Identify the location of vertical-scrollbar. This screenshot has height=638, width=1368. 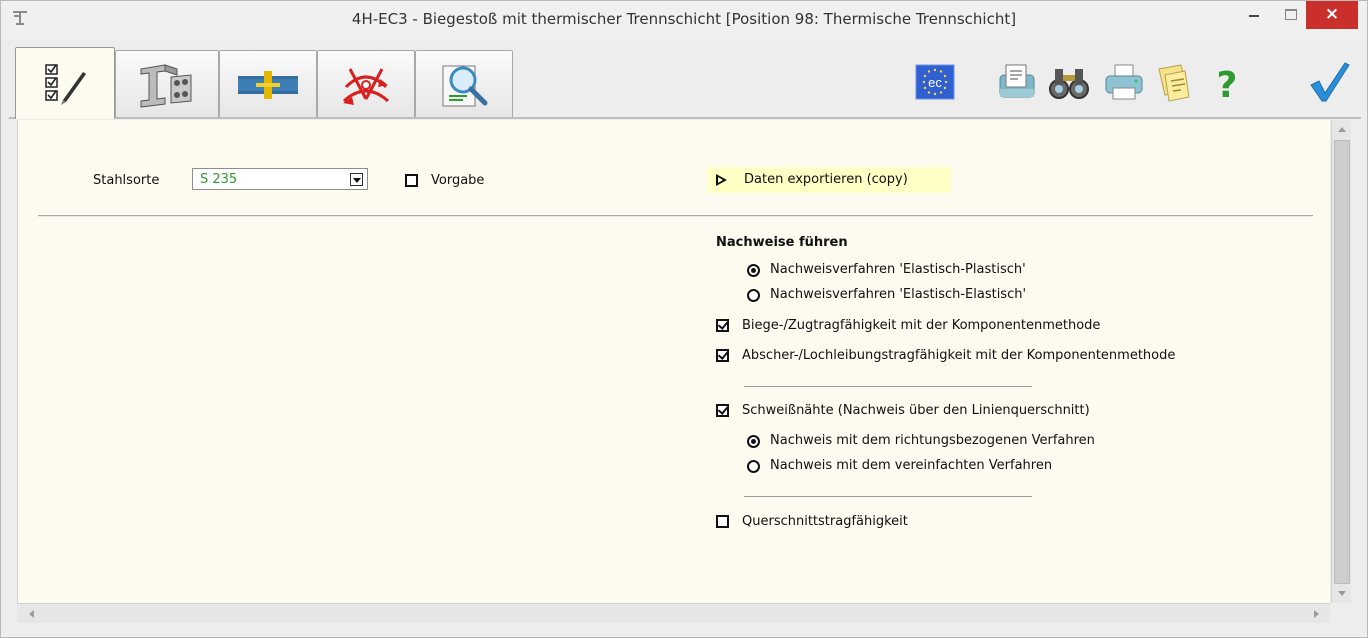
(1341, 361).